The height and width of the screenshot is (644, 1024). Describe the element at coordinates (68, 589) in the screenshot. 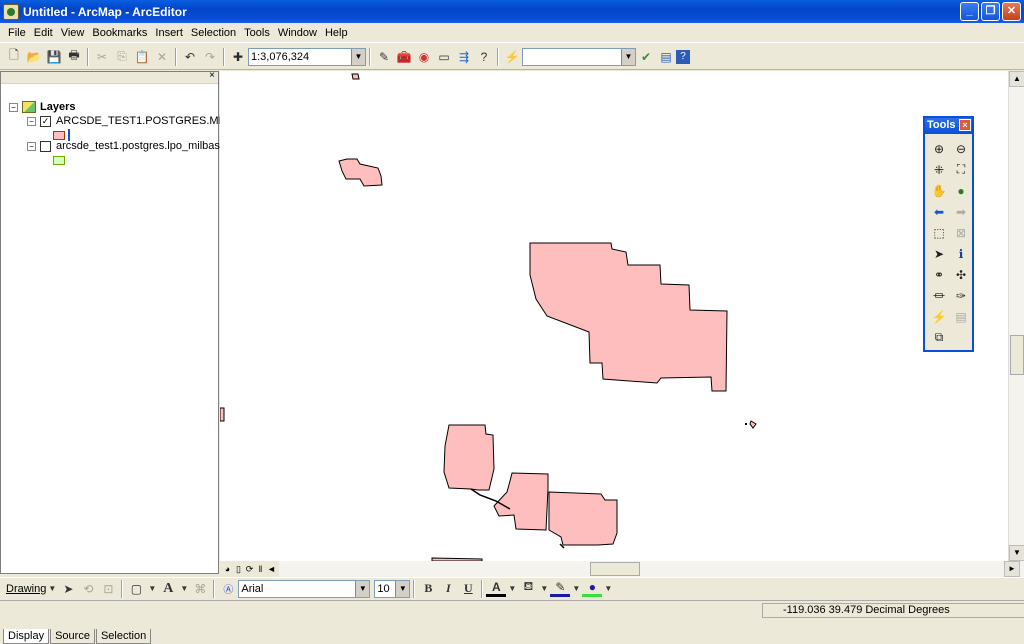

I see `select-elements-icon: ➤` at that location.